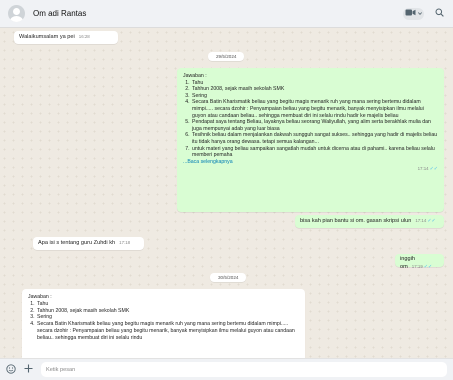 Image resolution: width=453 pixels, height=380 pixels. I want to click on message-text: Apa isi s tentang guru Zuhdi kh, so click(77, 243).